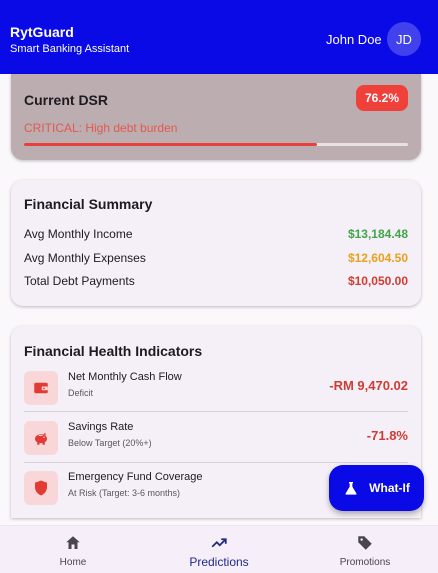 The height and width of the screenshot is (573, 438). I want to click on dsr-badge: 76.2%, so click(382, 98).